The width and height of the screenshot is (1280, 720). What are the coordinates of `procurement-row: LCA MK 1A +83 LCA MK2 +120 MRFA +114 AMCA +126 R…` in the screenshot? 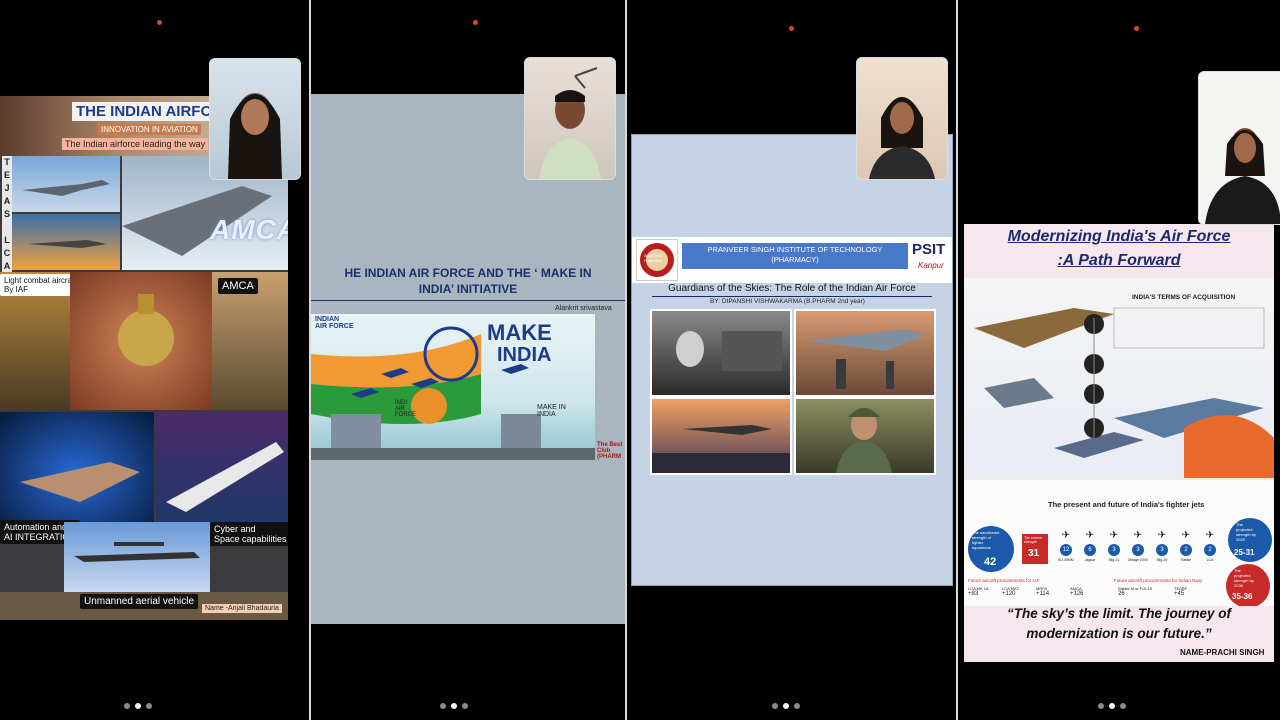 It's located at (1096, 596).